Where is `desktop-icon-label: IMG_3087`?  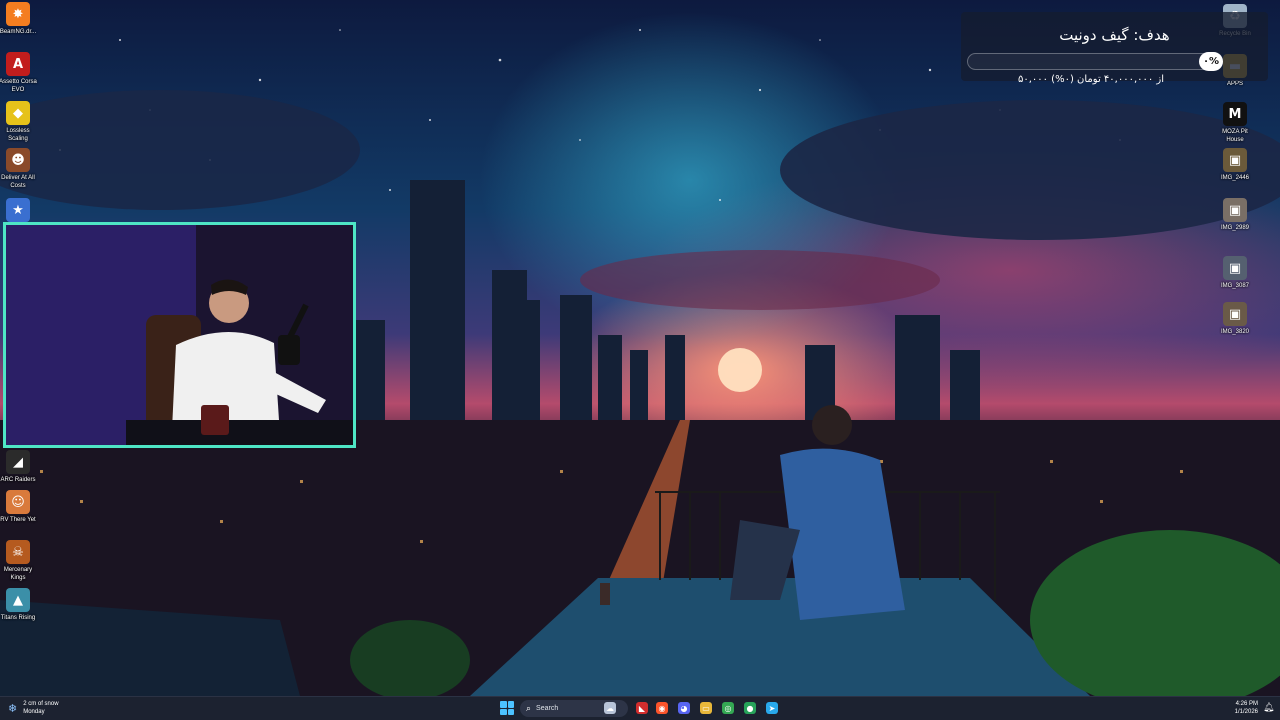 desktop-icon-label: IMG_3087 is located at coordinates (1235, 286).